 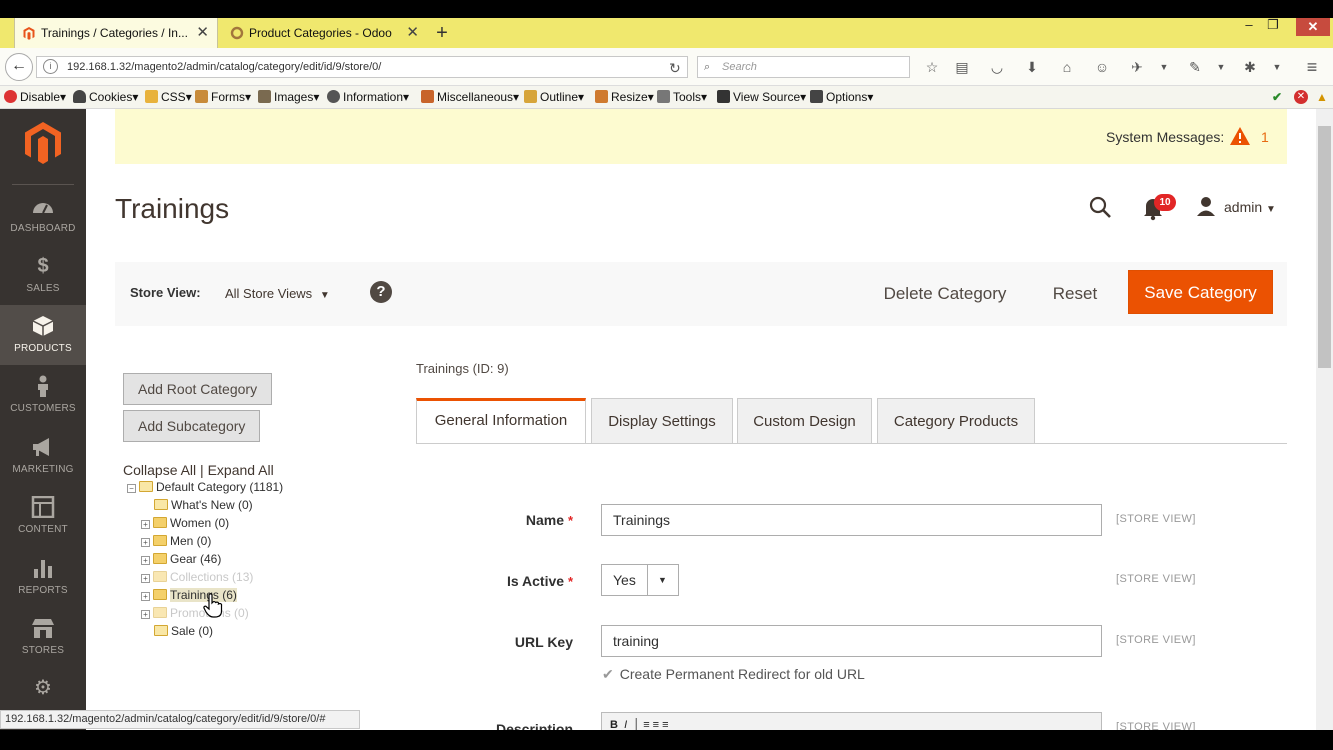 I want to click on pocket-icon: ◡, so click(x=997, y=67).